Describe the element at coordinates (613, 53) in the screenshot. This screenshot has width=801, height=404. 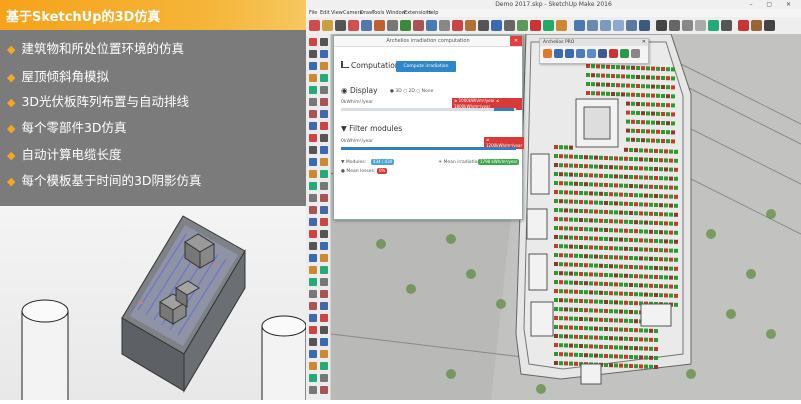
I see `shadow-icon` at that location.